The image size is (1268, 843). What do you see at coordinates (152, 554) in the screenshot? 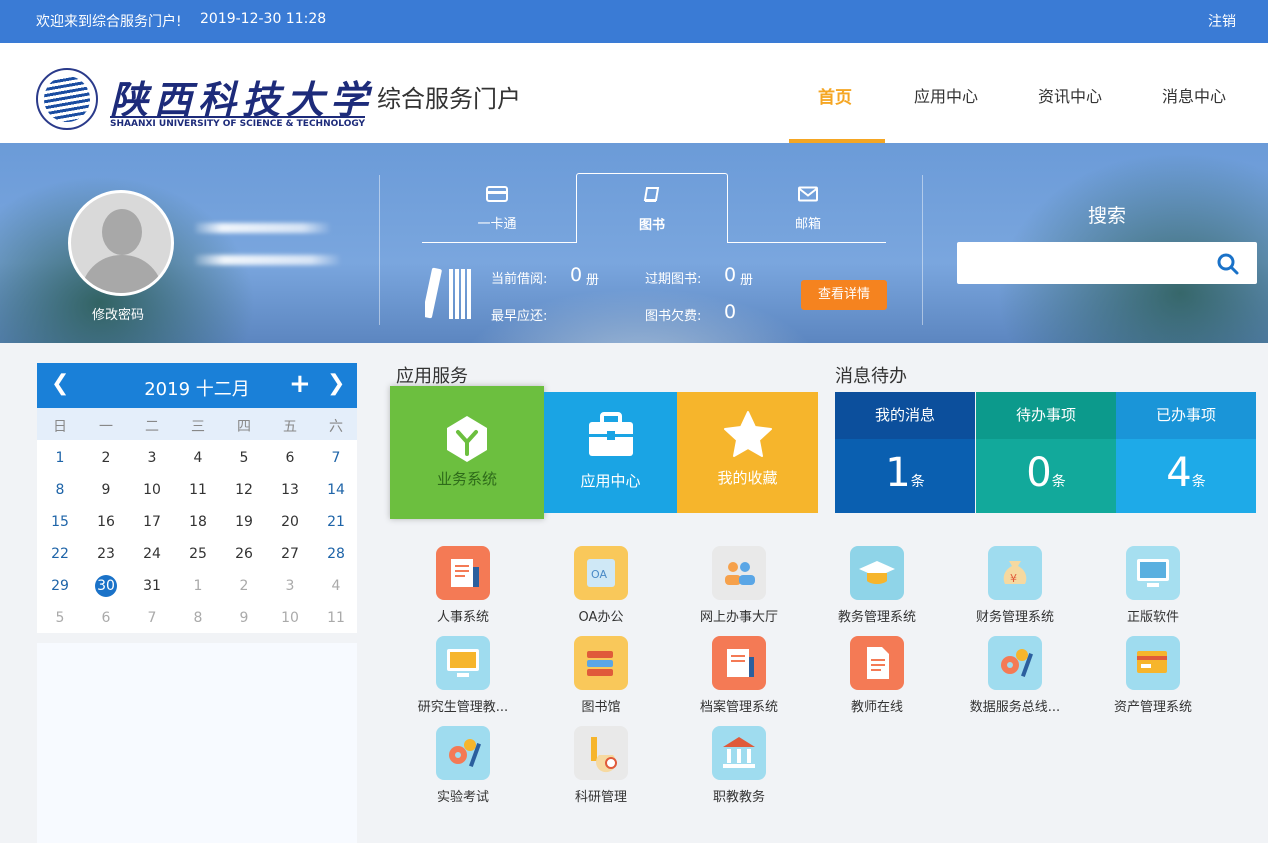
I see `calendar-day: 24` at bounding box center [152, 554].